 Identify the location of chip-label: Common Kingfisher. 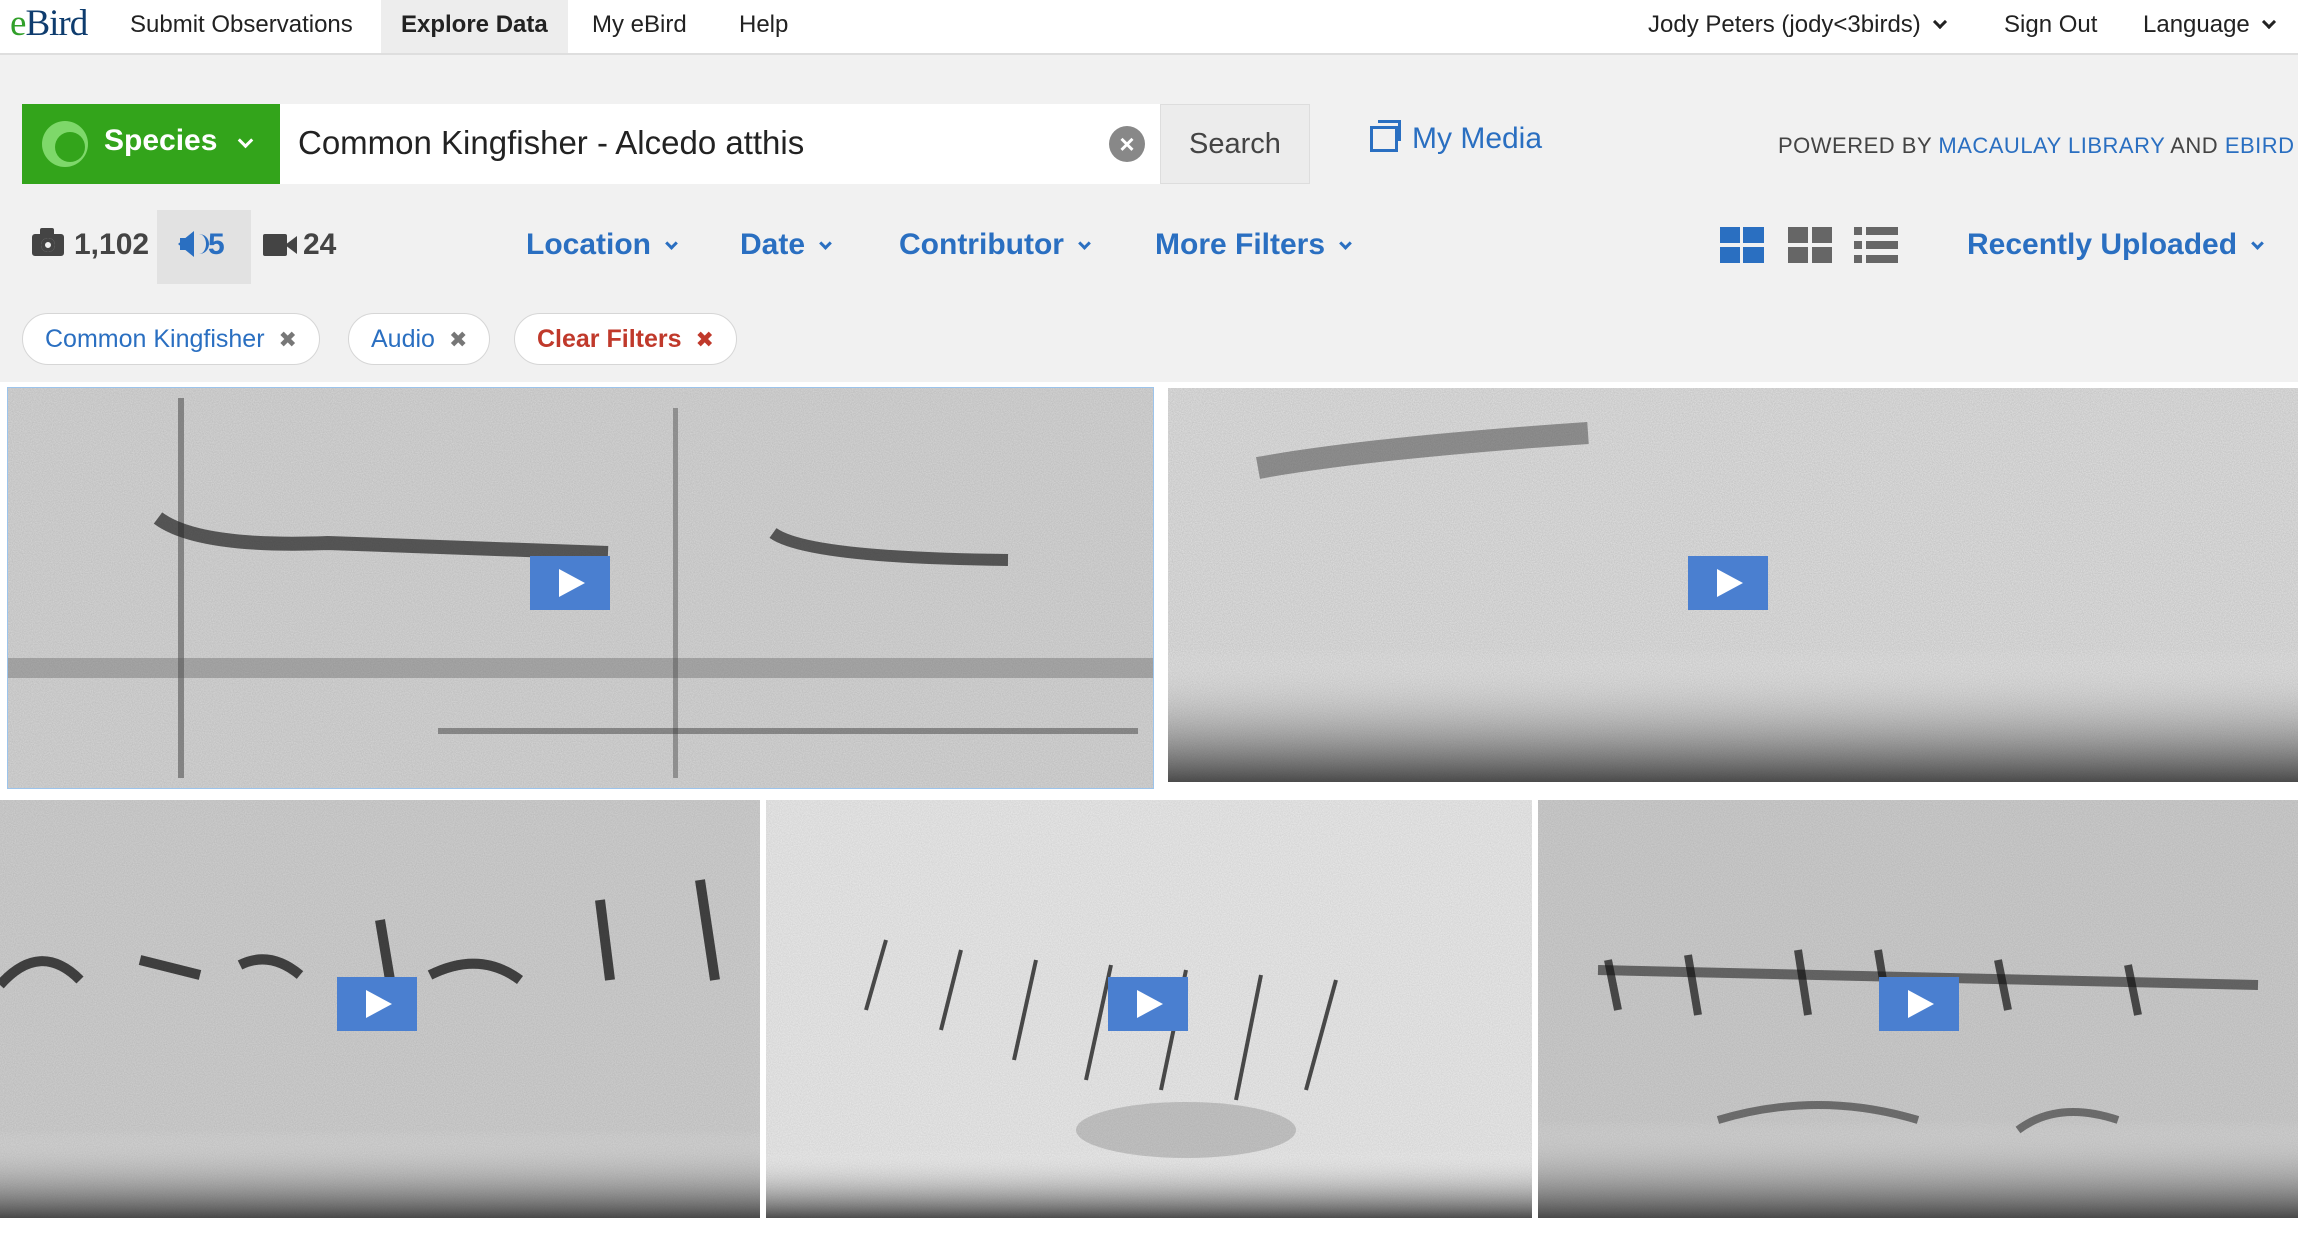
(155, 339).